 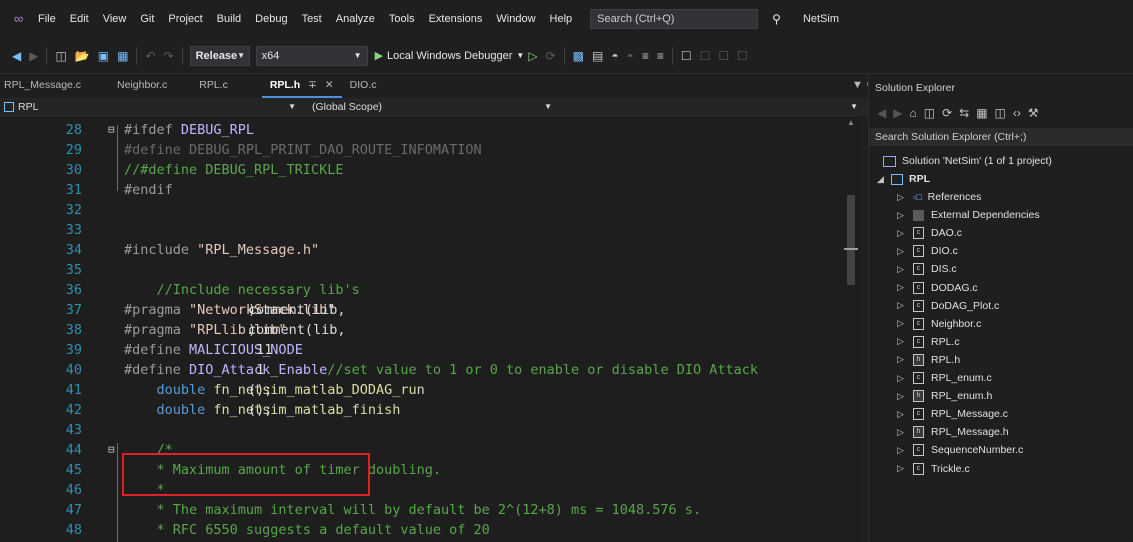 I want to click on vertical-scrollbar: ▲, so click(x=851, y=329).